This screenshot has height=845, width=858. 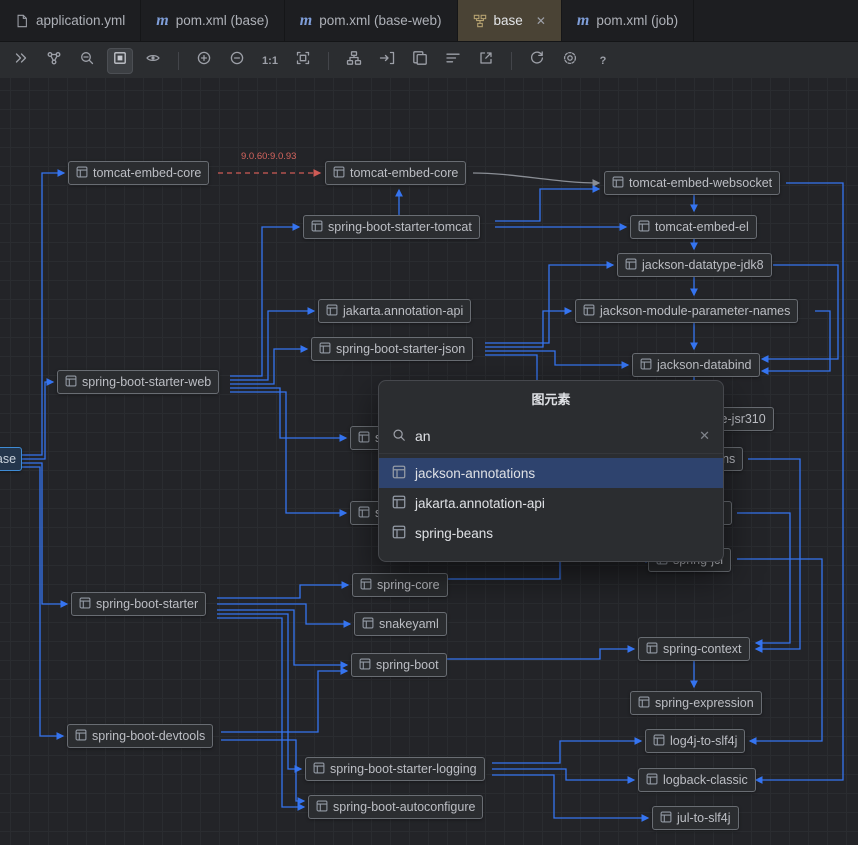 I want to click on graph-node-spring-core: spring-core, so click(x=400, y=585).